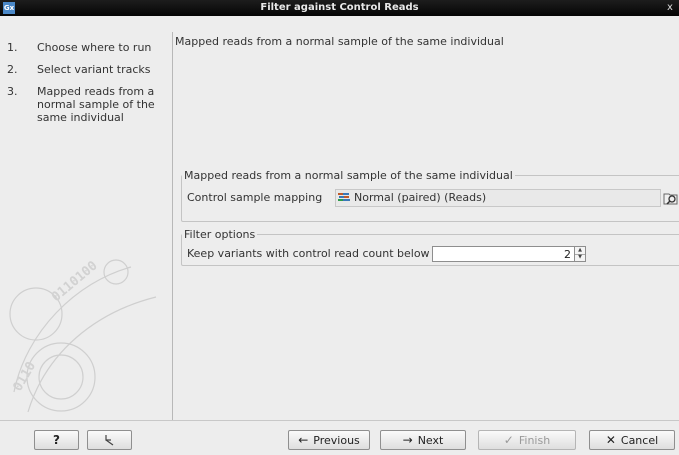  I want to click on close-icon: x, so click(673, 8).